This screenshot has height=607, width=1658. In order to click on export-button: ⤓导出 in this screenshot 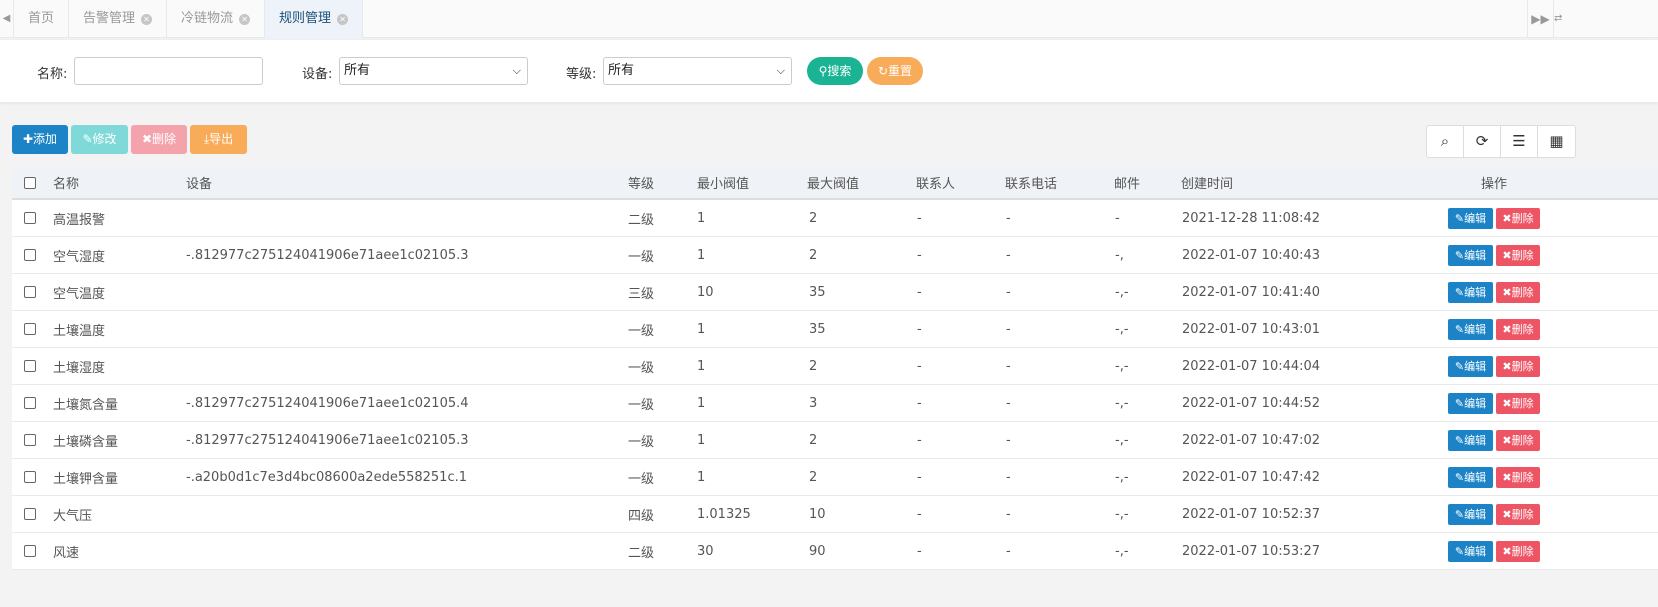, I will do `click(218, 139)`.